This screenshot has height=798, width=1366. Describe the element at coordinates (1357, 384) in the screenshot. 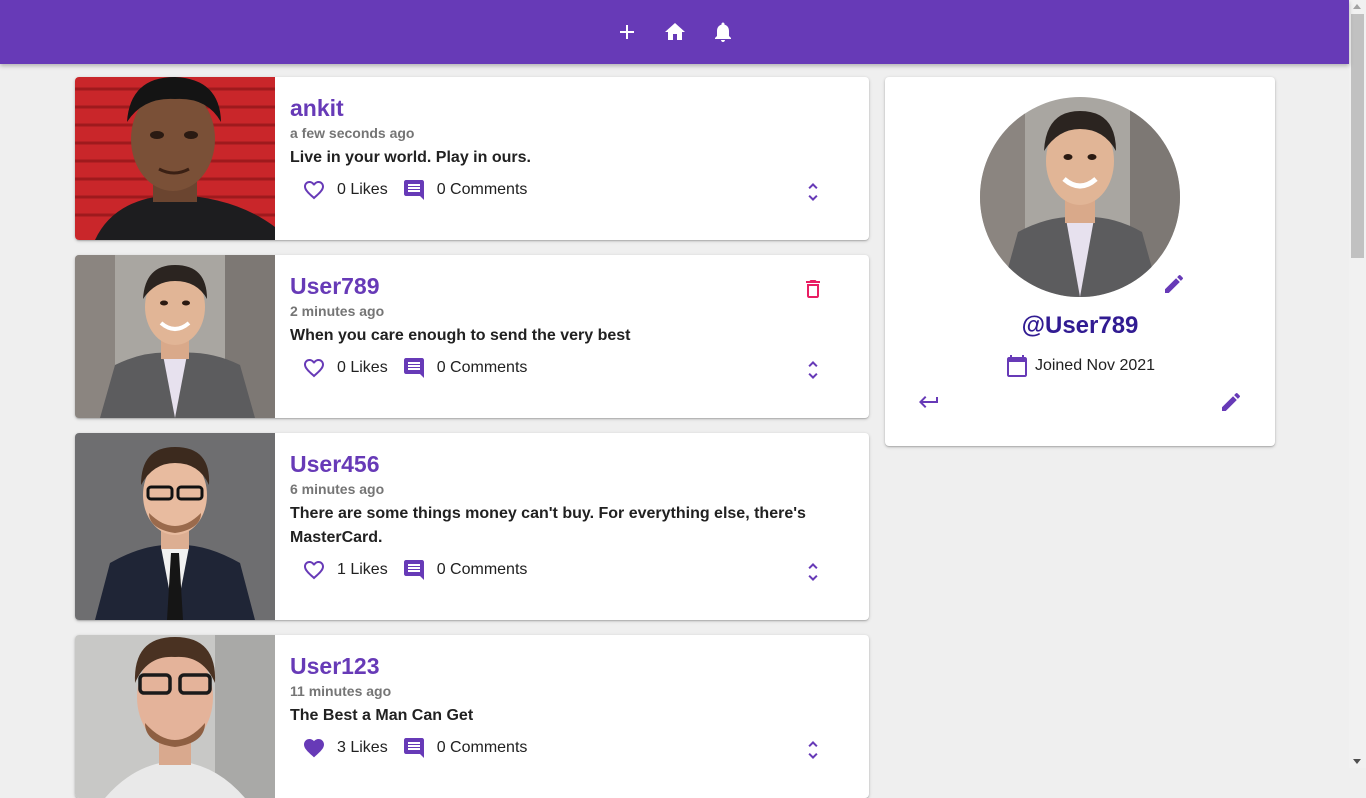

I see `page-scrollbar` at that location.